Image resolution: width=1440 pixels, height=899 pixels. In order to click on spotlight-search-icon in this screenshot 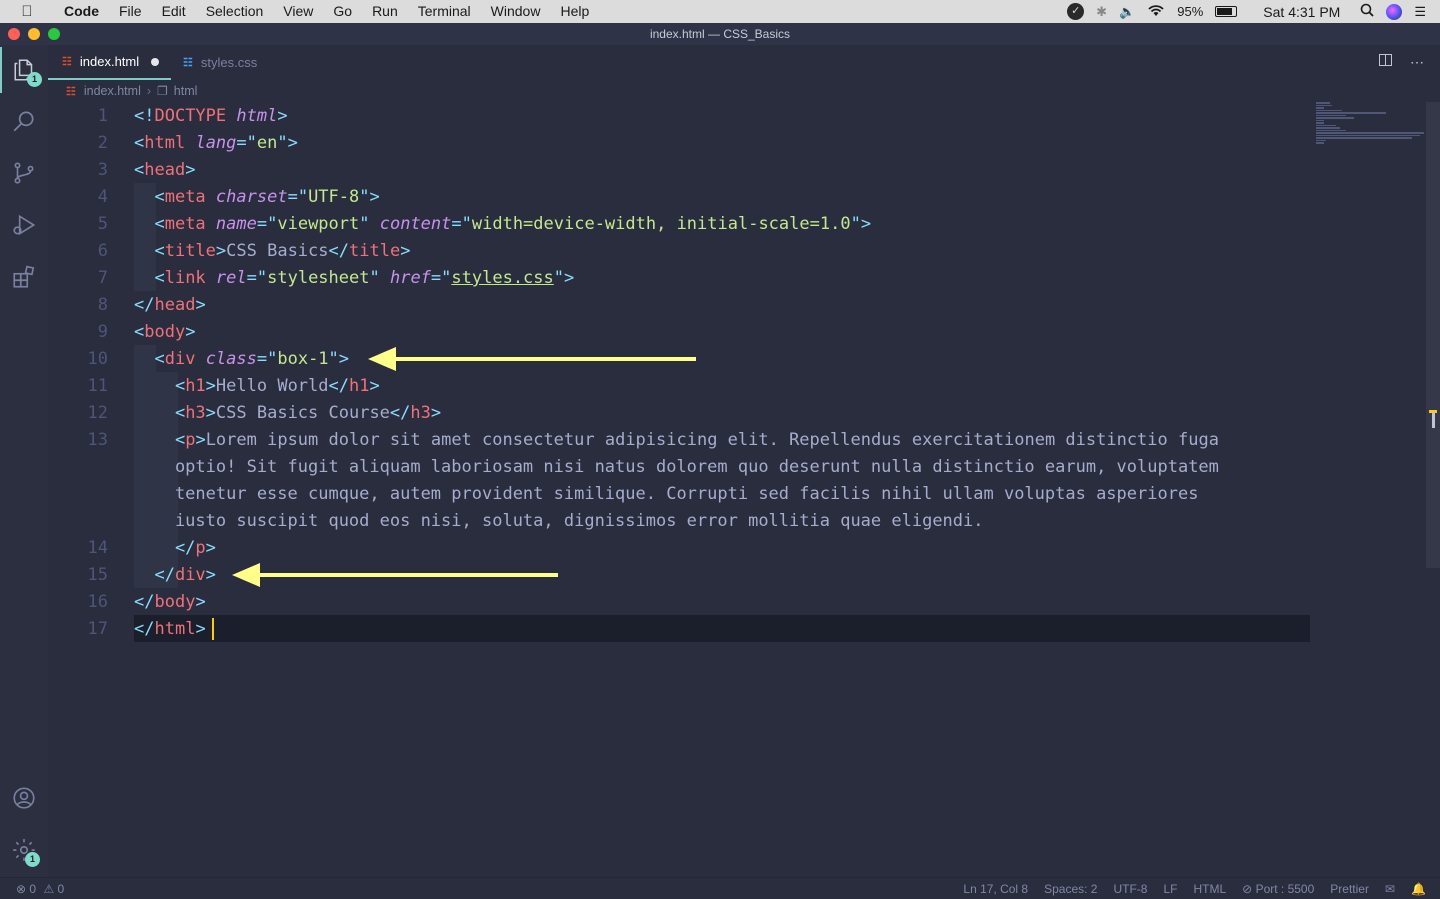, I will do `click(1367, 11)`.